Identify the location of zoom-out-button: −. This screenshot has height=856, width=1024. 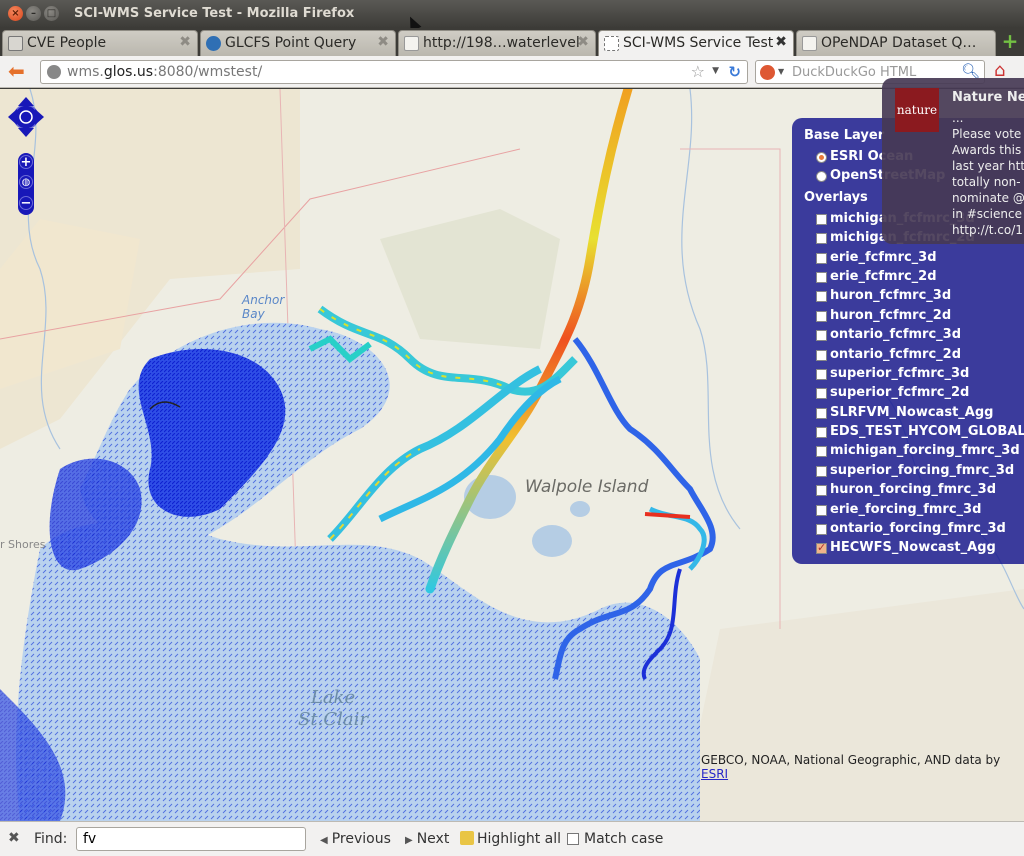
(26, 203).